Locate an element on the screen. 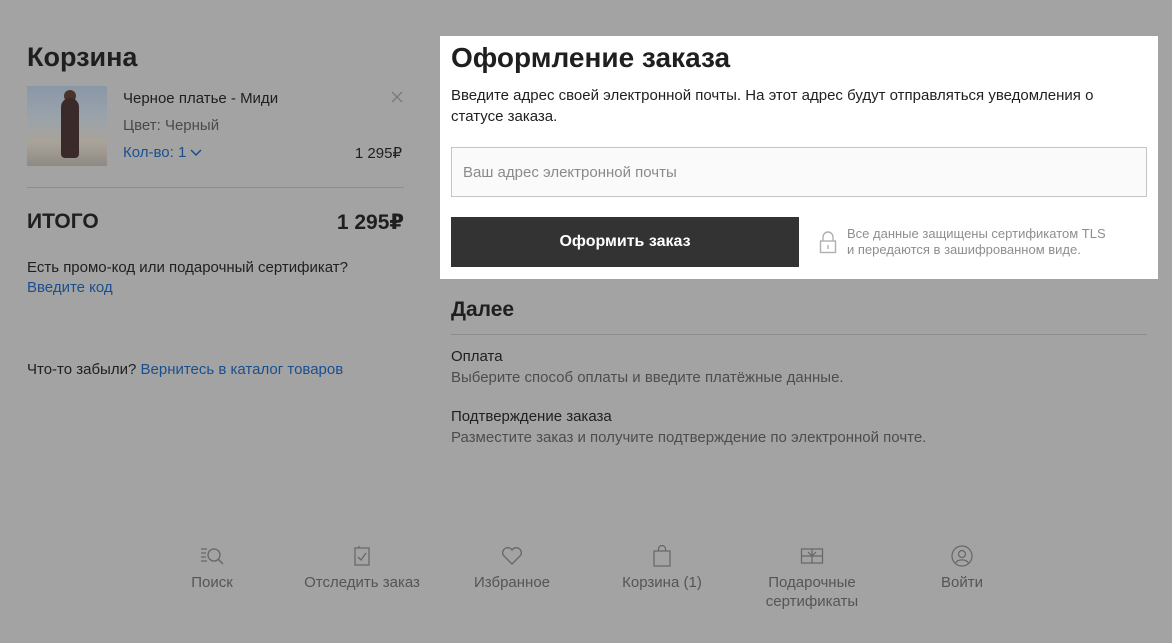 Image resolution: width=1172 pixels, height=643 pixels. next-divider is located at coordinates (799, 334).